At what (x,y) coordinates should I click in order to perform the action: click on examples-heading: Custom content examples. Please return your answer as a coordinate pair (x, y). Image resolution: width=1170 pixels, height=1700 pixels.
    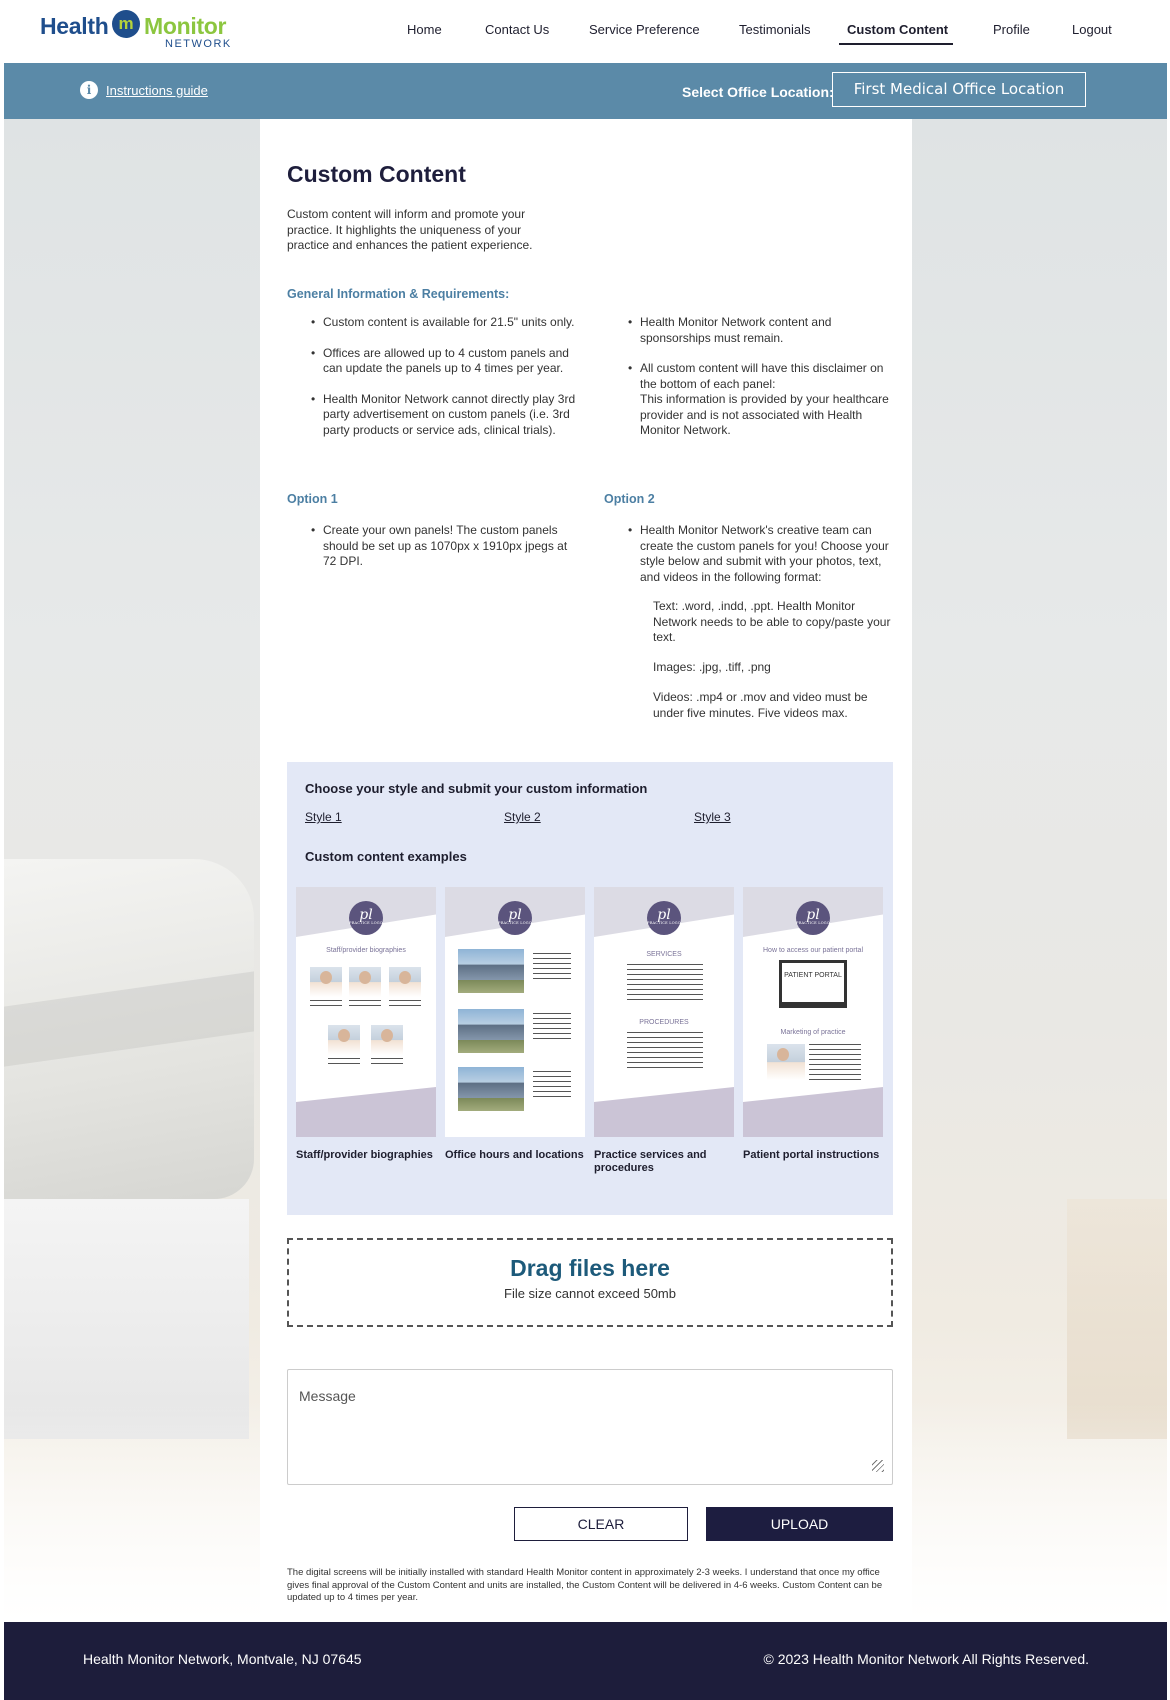
    Looking at the image, I should click on (386, 856).